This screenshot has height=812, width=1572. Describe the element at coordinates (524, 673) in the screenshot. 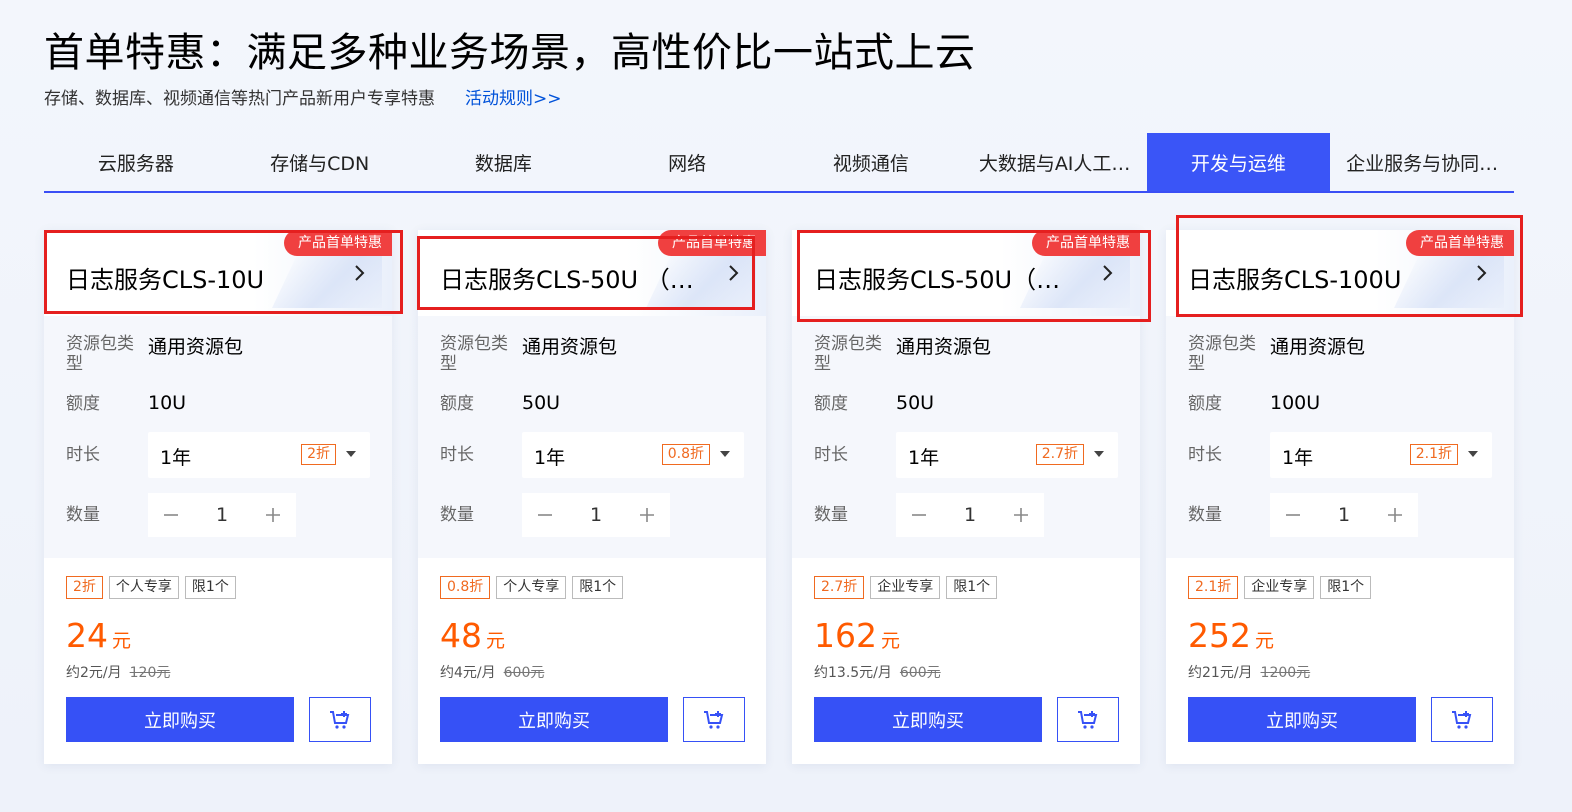

I see `original-price: 600元` at that location.